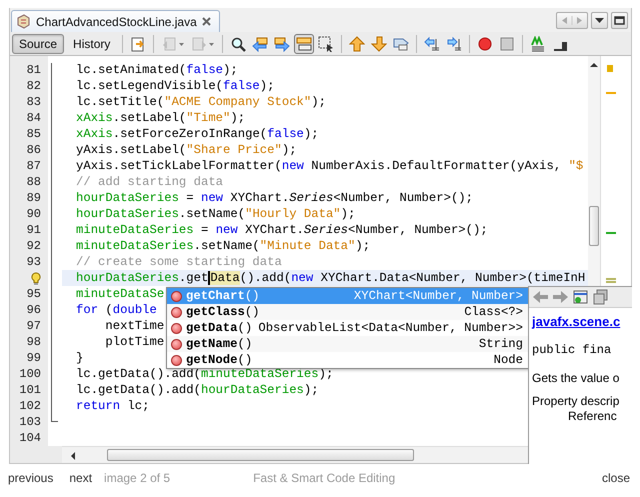  What do you see at coordinates (30, 374) in the screenshot?
I see `line-number: 100` at bounding box center [30, 374].